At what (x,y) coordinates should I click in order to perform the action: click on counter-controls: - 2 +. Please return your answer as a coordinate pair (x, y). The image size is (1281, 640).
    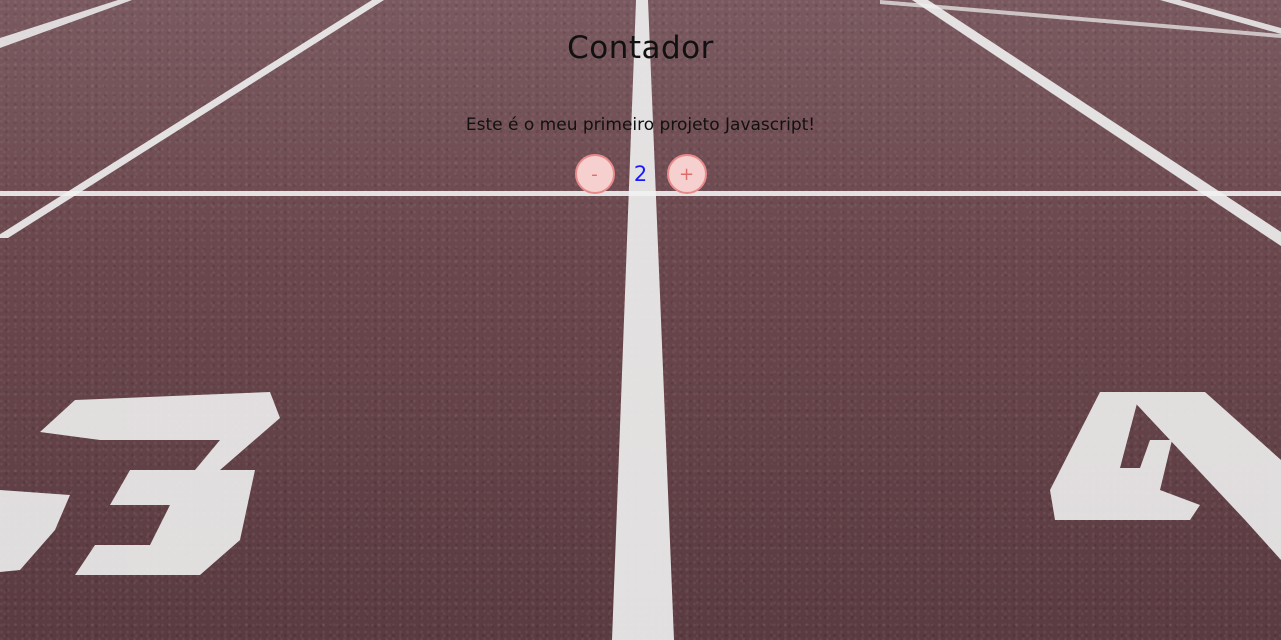
    Looking at the image, I should click on (640, 174).